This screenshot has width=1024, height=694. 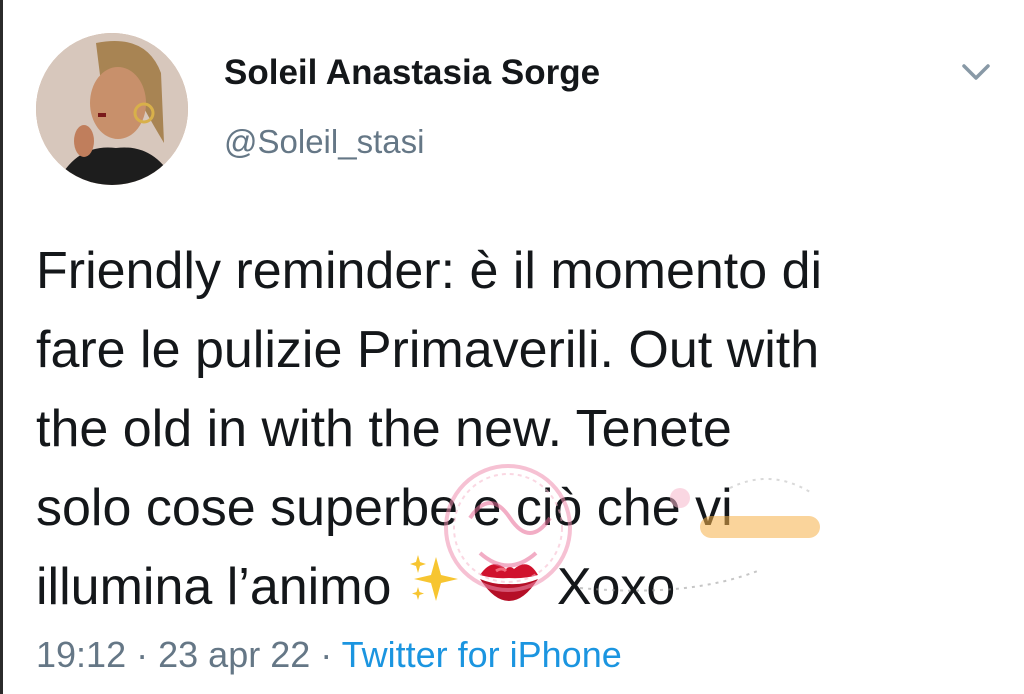 I want to click on avatar-image, so click(x=112, y=109).